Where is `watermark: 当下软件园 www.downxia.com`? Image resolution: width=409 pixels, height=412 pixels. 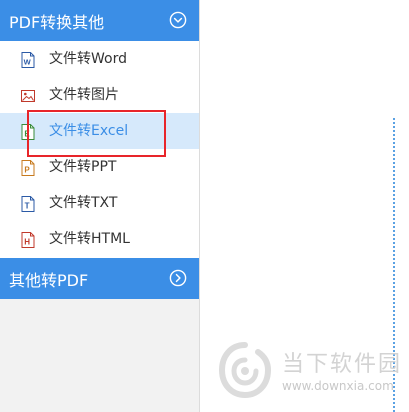 watermark: 当下软件园 www.downxia.com is located at coordinates (310, 370).